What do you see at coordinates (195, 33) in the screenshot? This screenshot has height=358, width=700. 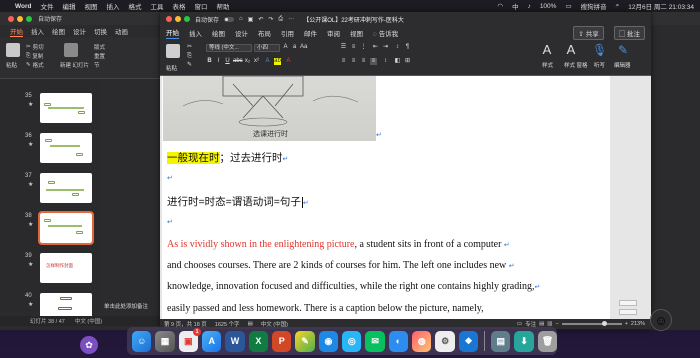 I see `tab-insert: 插入` at bounding box center [195, 33].